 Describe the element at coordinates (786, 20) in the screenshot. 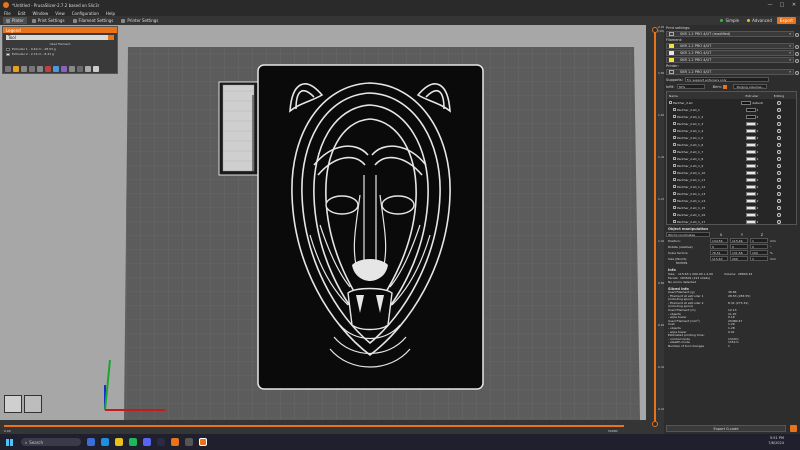

I see `export-button: Export` at that location.